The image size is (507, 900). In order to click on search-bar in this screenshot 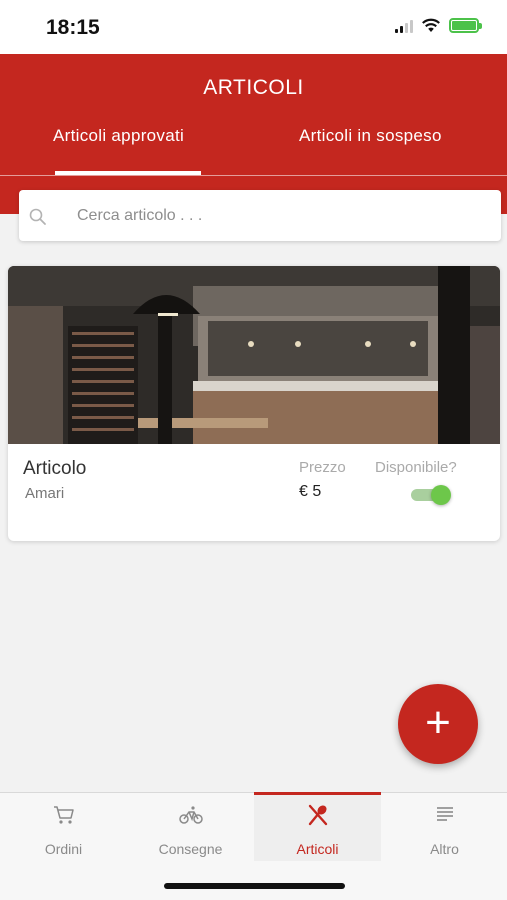, I will do `click(260, 215)`.